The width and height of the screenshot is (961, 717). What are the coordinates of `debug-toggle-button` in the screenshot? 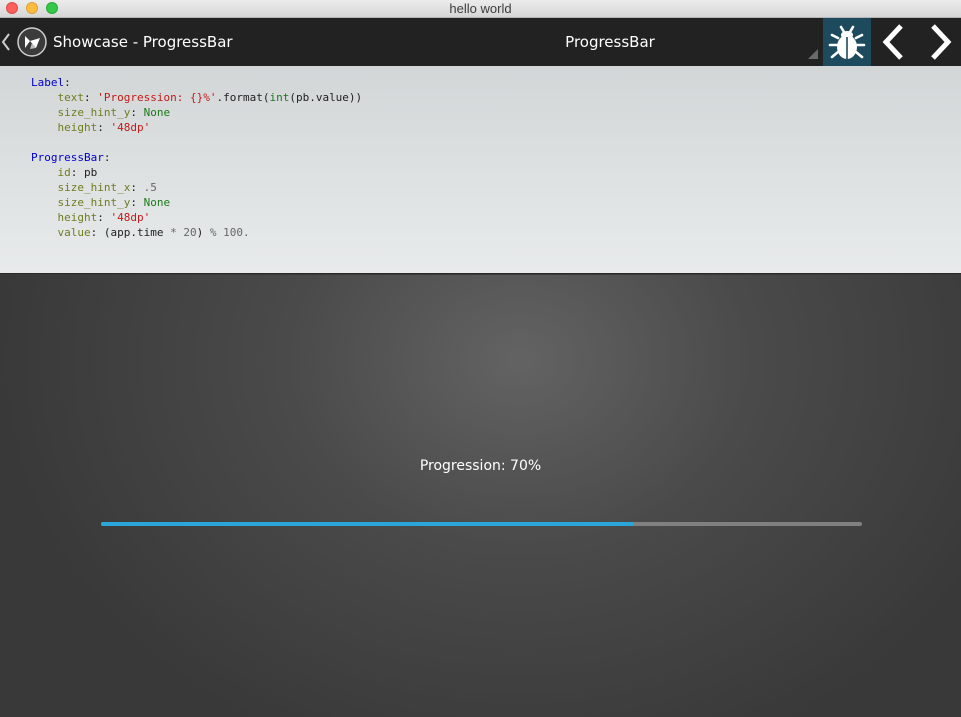 It's located at (847, 42).